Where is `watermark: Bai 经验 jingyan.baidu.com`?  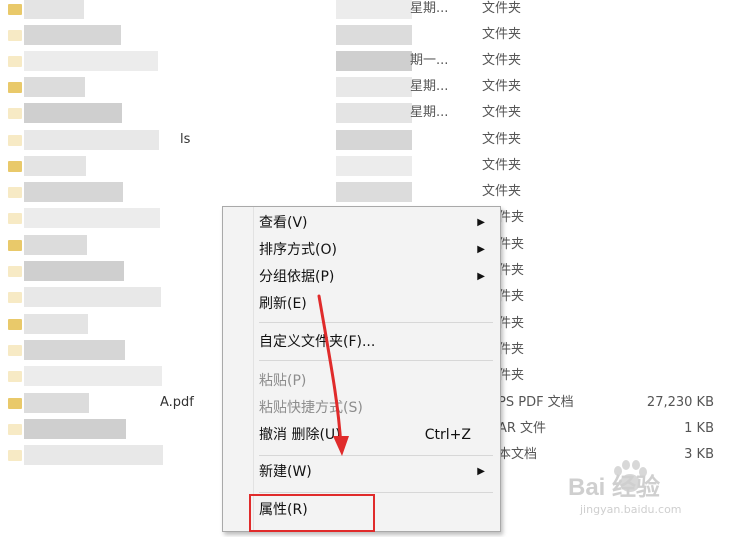
watermark: Bai 经验 jingyan.baidu.com is located at coordinates (650, 490).